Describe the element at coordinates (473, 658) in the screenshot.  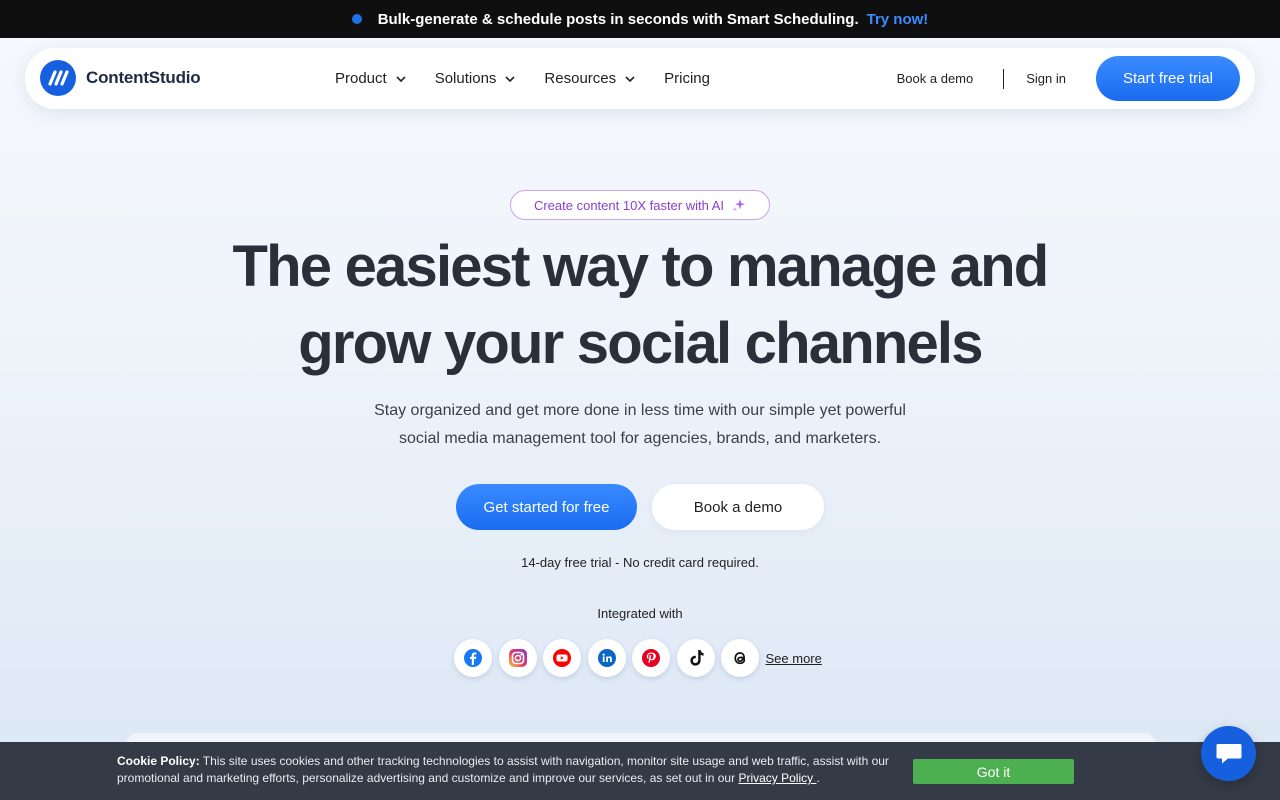
I see `facebook-icon` at that location.